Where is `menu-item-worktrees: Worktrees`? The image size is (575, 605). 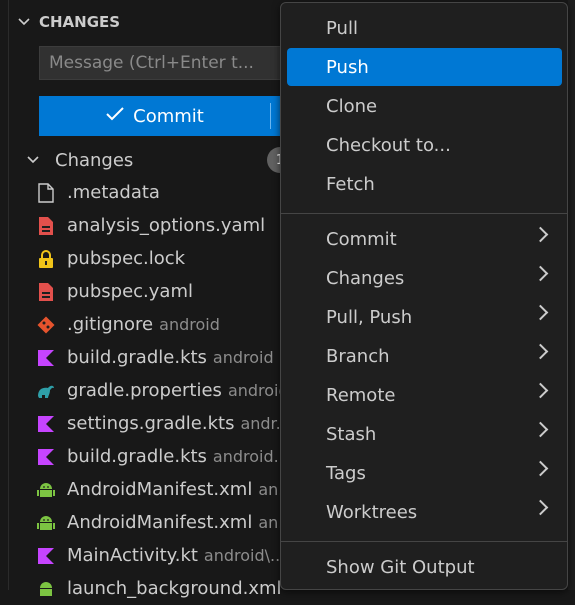
menu-item-worktrees: Worktrees is located at coordinates (424, 512).